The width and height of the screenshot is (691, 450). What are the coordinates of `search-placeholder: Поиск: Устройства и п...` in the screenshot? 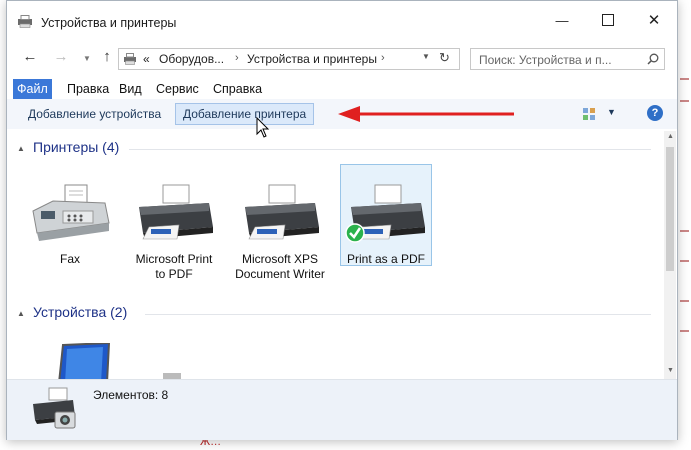 It's located at (545, 60).